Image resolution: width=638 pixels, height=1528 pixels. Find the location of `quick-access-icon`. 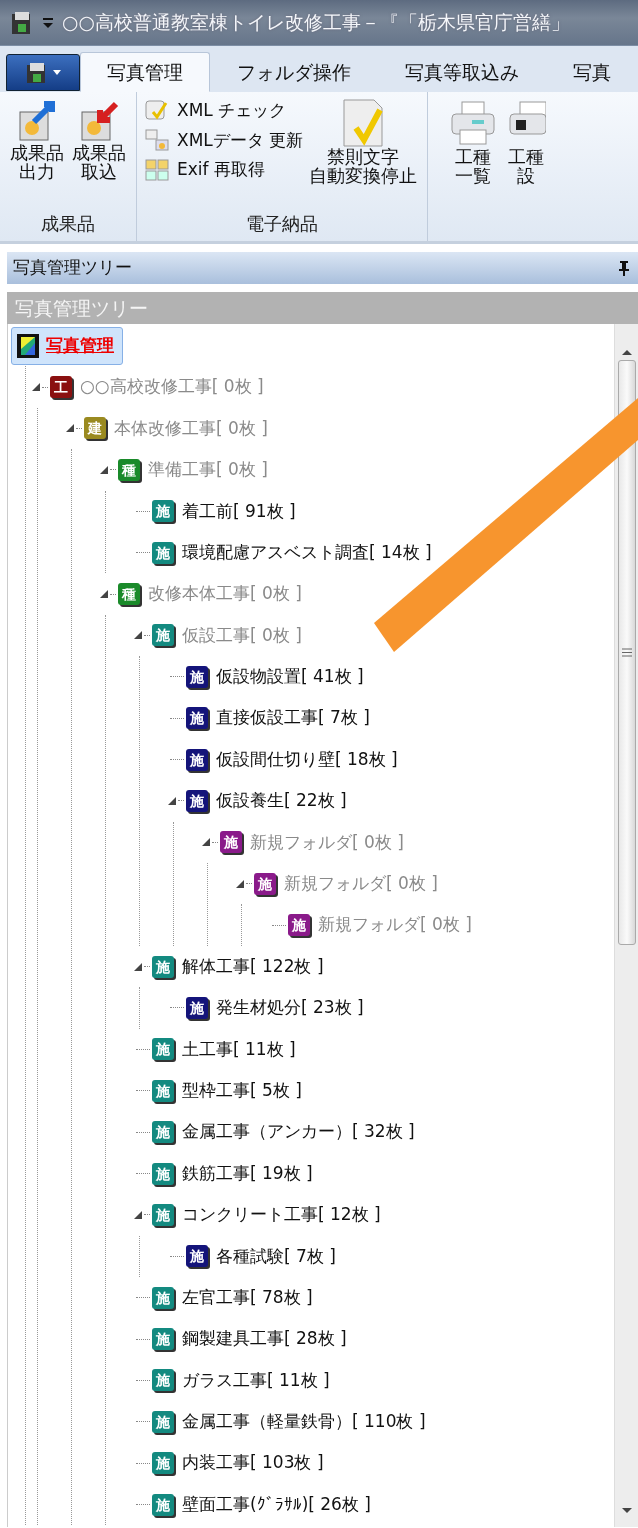

quick-access-icon is located at coordinates (48, 22).